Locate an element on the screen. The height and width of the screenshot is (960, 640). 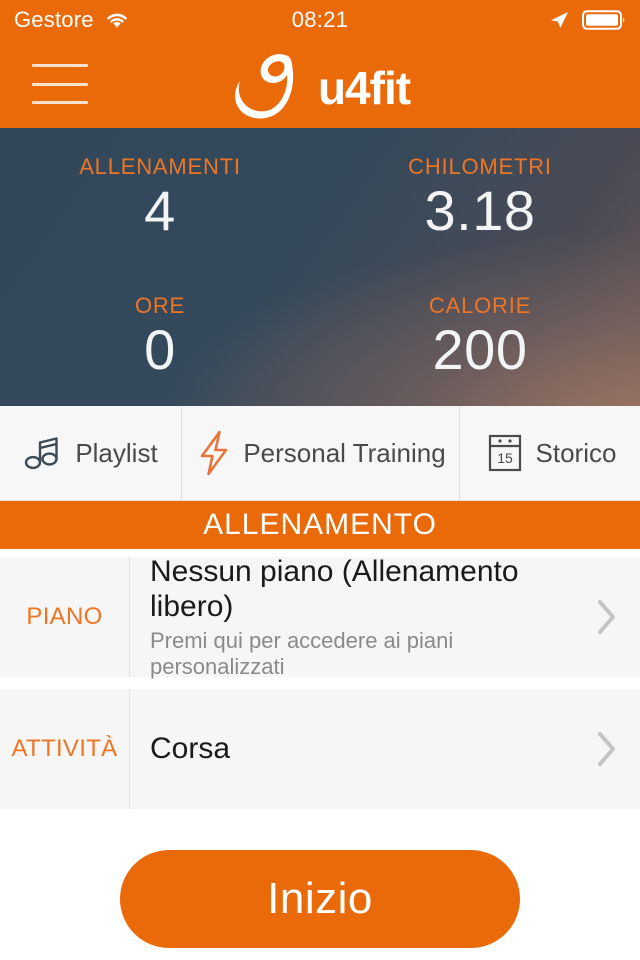
tab-label: Storico is located at coordinates (576, 452).